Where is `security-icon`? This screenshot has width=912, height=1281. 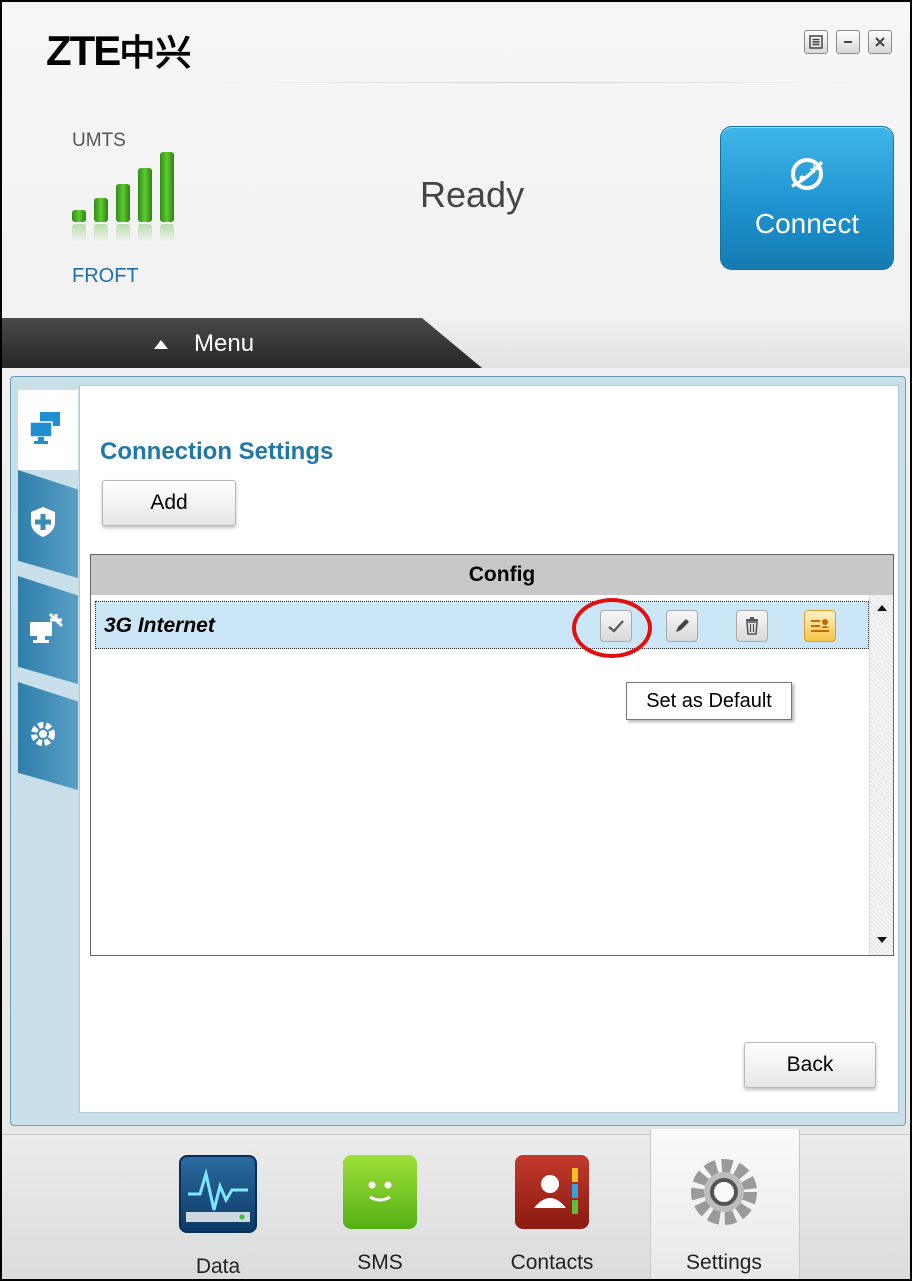 security-icon is located at coordinates (43, 524).